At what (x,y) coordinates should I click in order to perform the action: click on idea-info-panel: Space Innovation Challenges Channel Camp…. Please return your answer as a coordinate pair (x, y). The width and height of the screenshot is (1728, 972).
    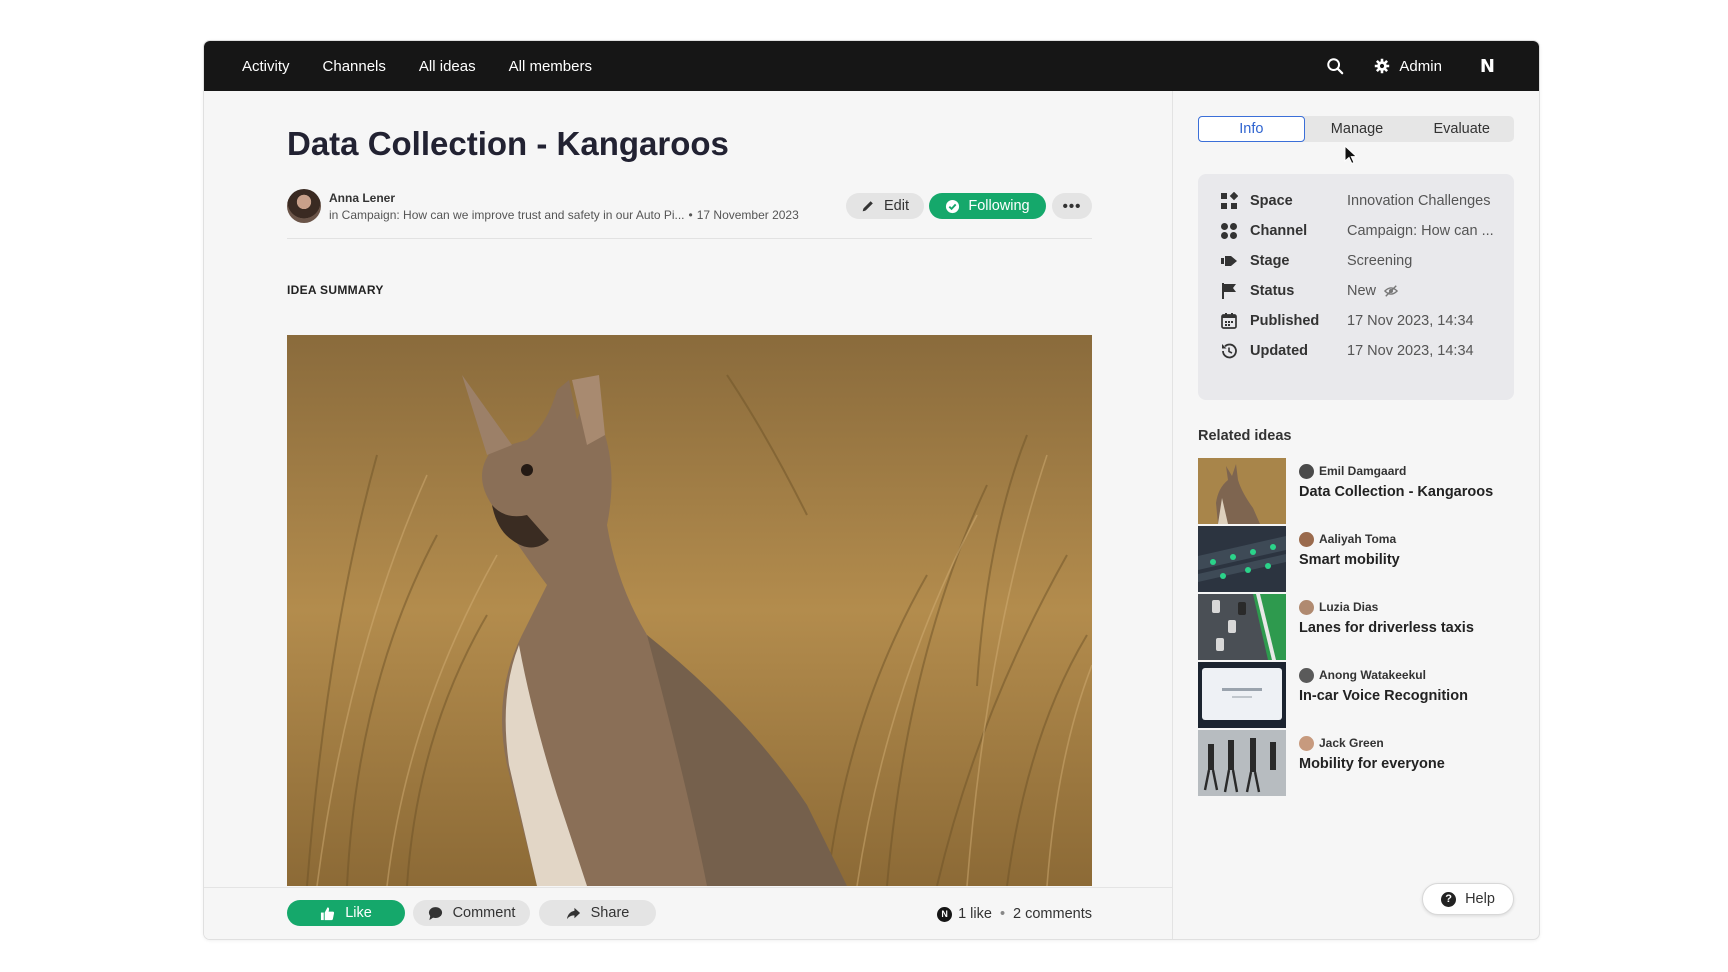
    Looking at the image, I should click on (1356, 287).